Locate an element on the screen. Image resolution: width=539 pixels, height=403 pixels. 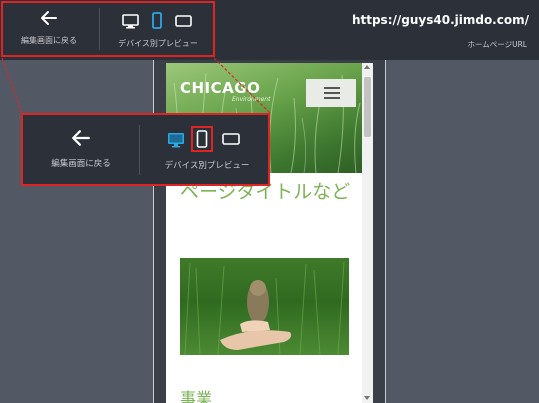
homepage-url-label: ホームページURL is located at coordinates (497, 44).